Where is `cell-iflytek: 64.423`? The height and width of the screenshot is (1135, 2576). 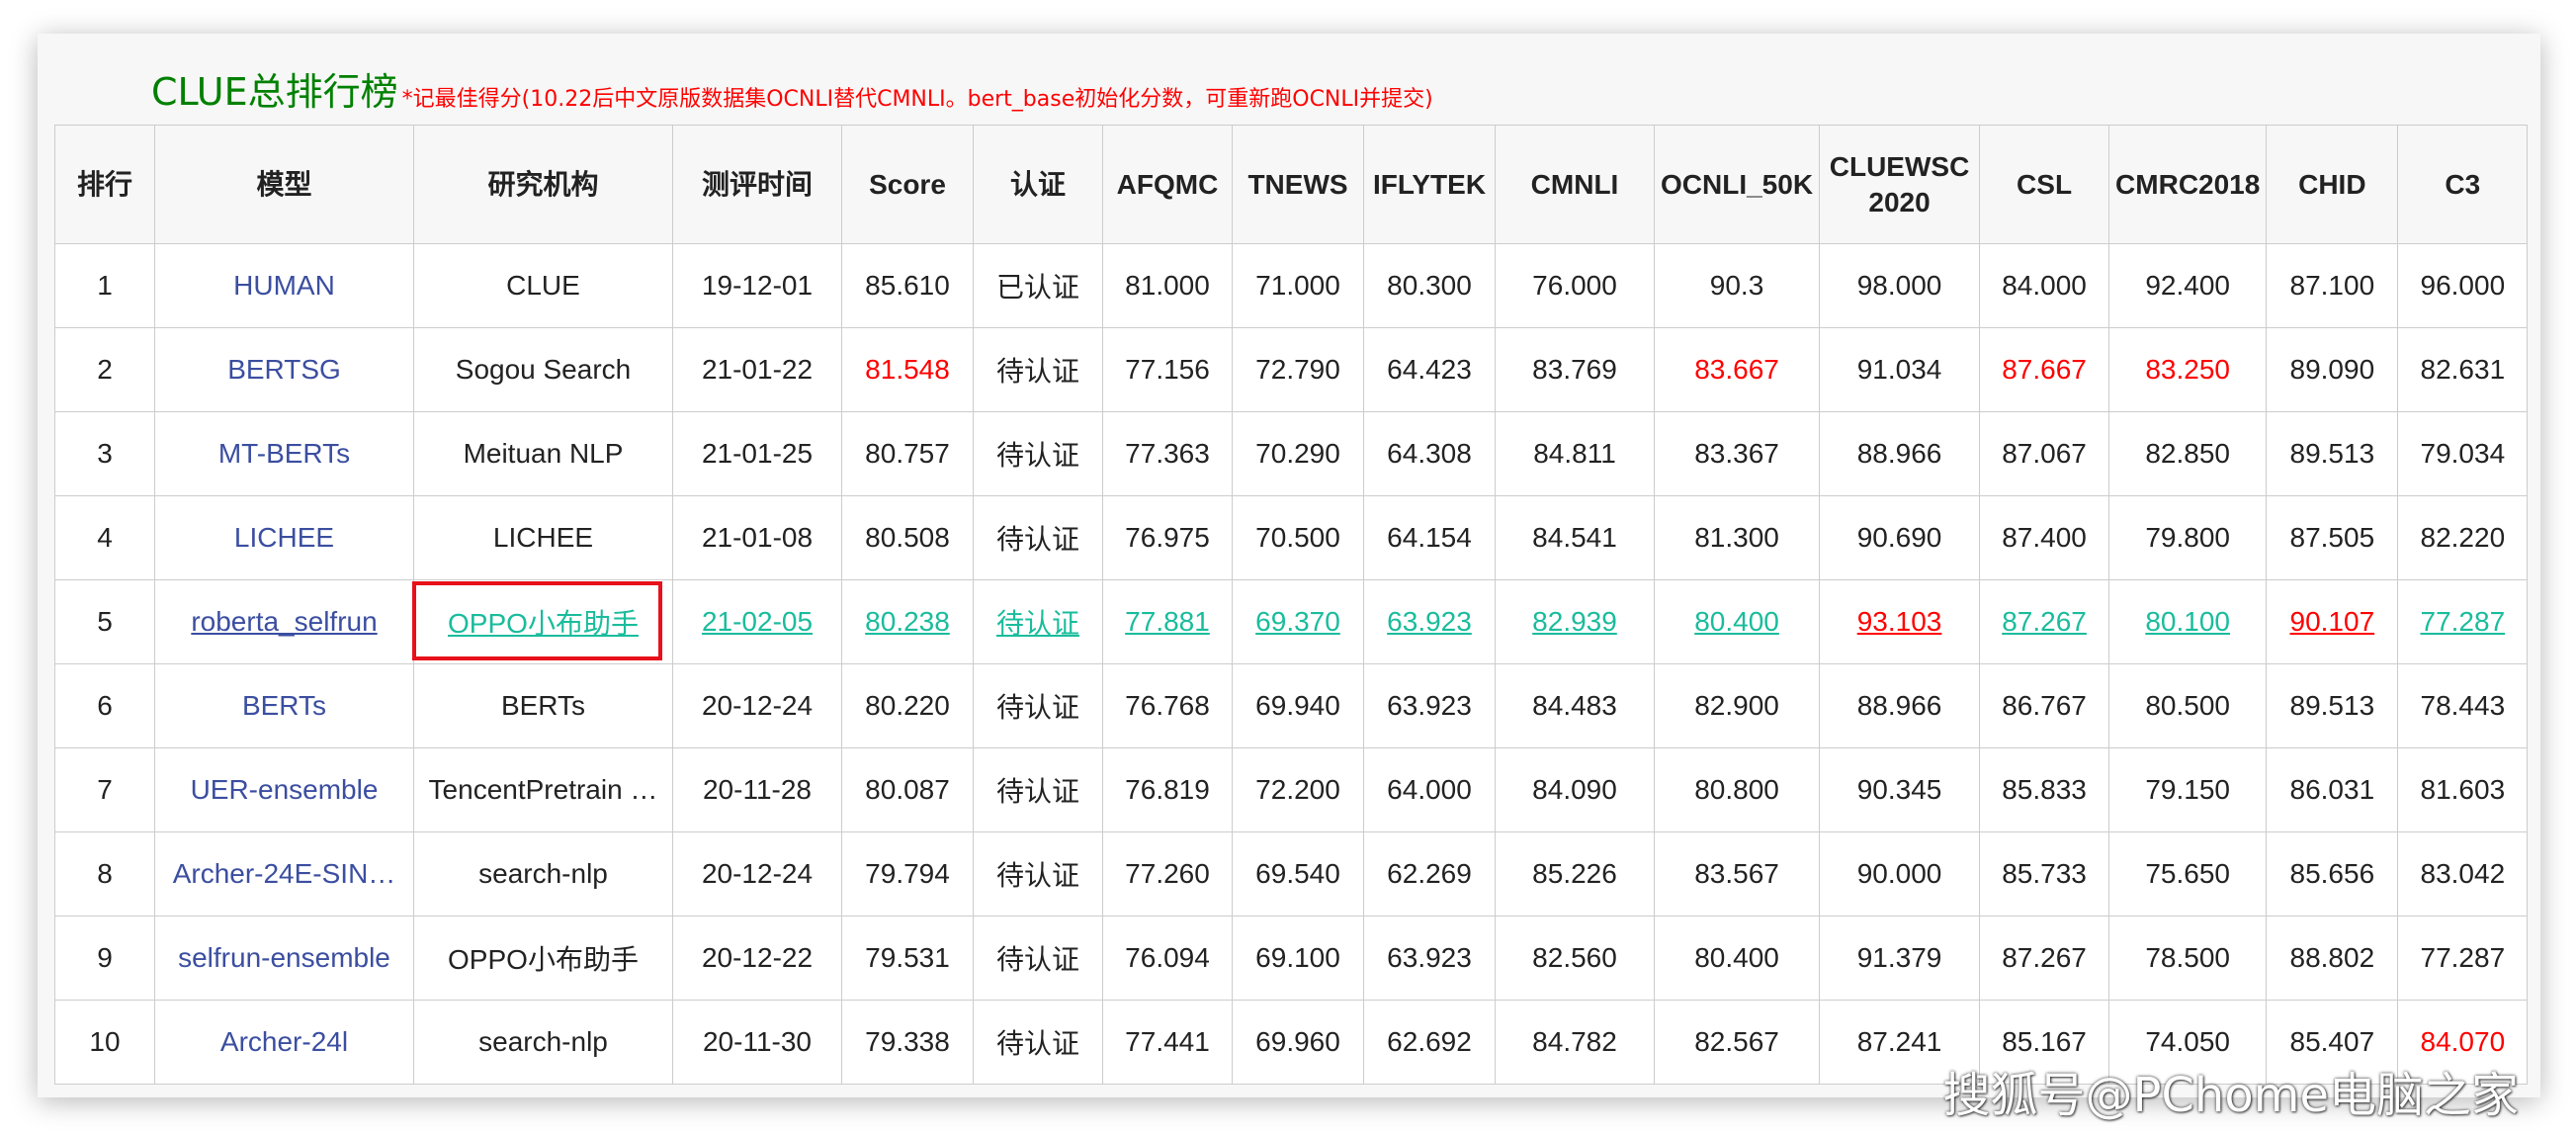
cell-iflytek: 64.423 is located at coordinates (1429, 369).